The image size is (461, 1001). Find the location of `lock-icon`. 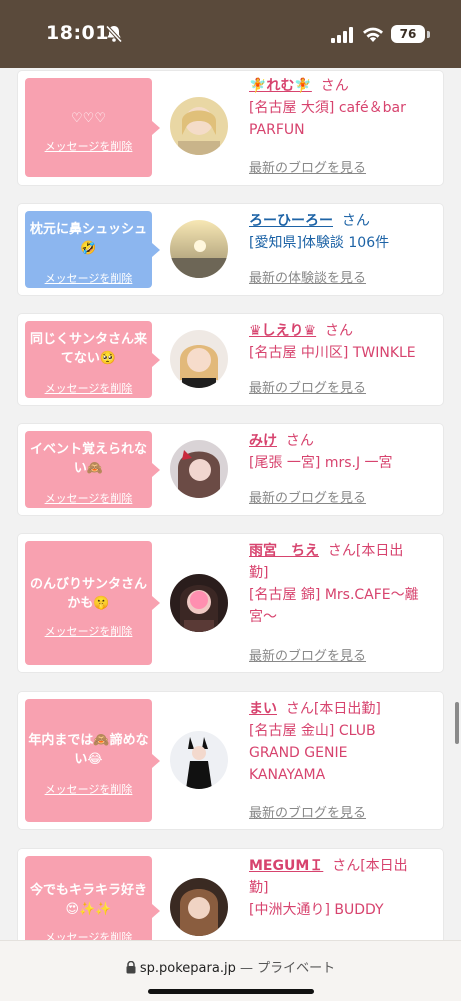

lock-icon is located at coordinates (131, 967).